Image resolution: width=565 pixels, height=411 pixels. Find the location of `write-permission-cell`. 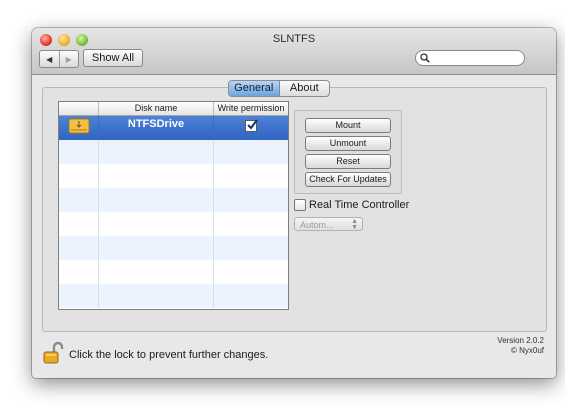

write-permission-cell is located at coordinates (251, 128).